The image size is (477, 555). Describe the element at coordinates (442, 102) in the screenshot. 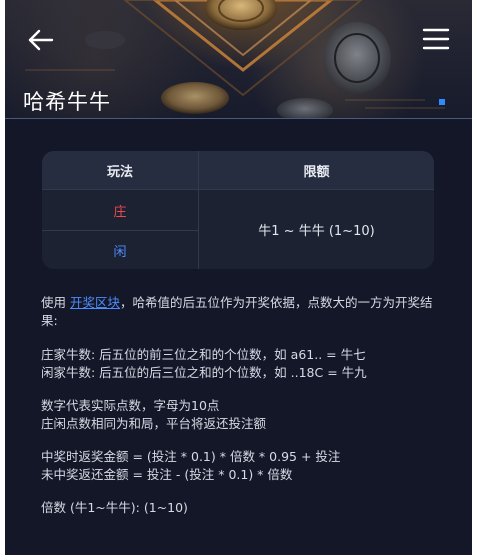

I see `status-indicator` at that location.